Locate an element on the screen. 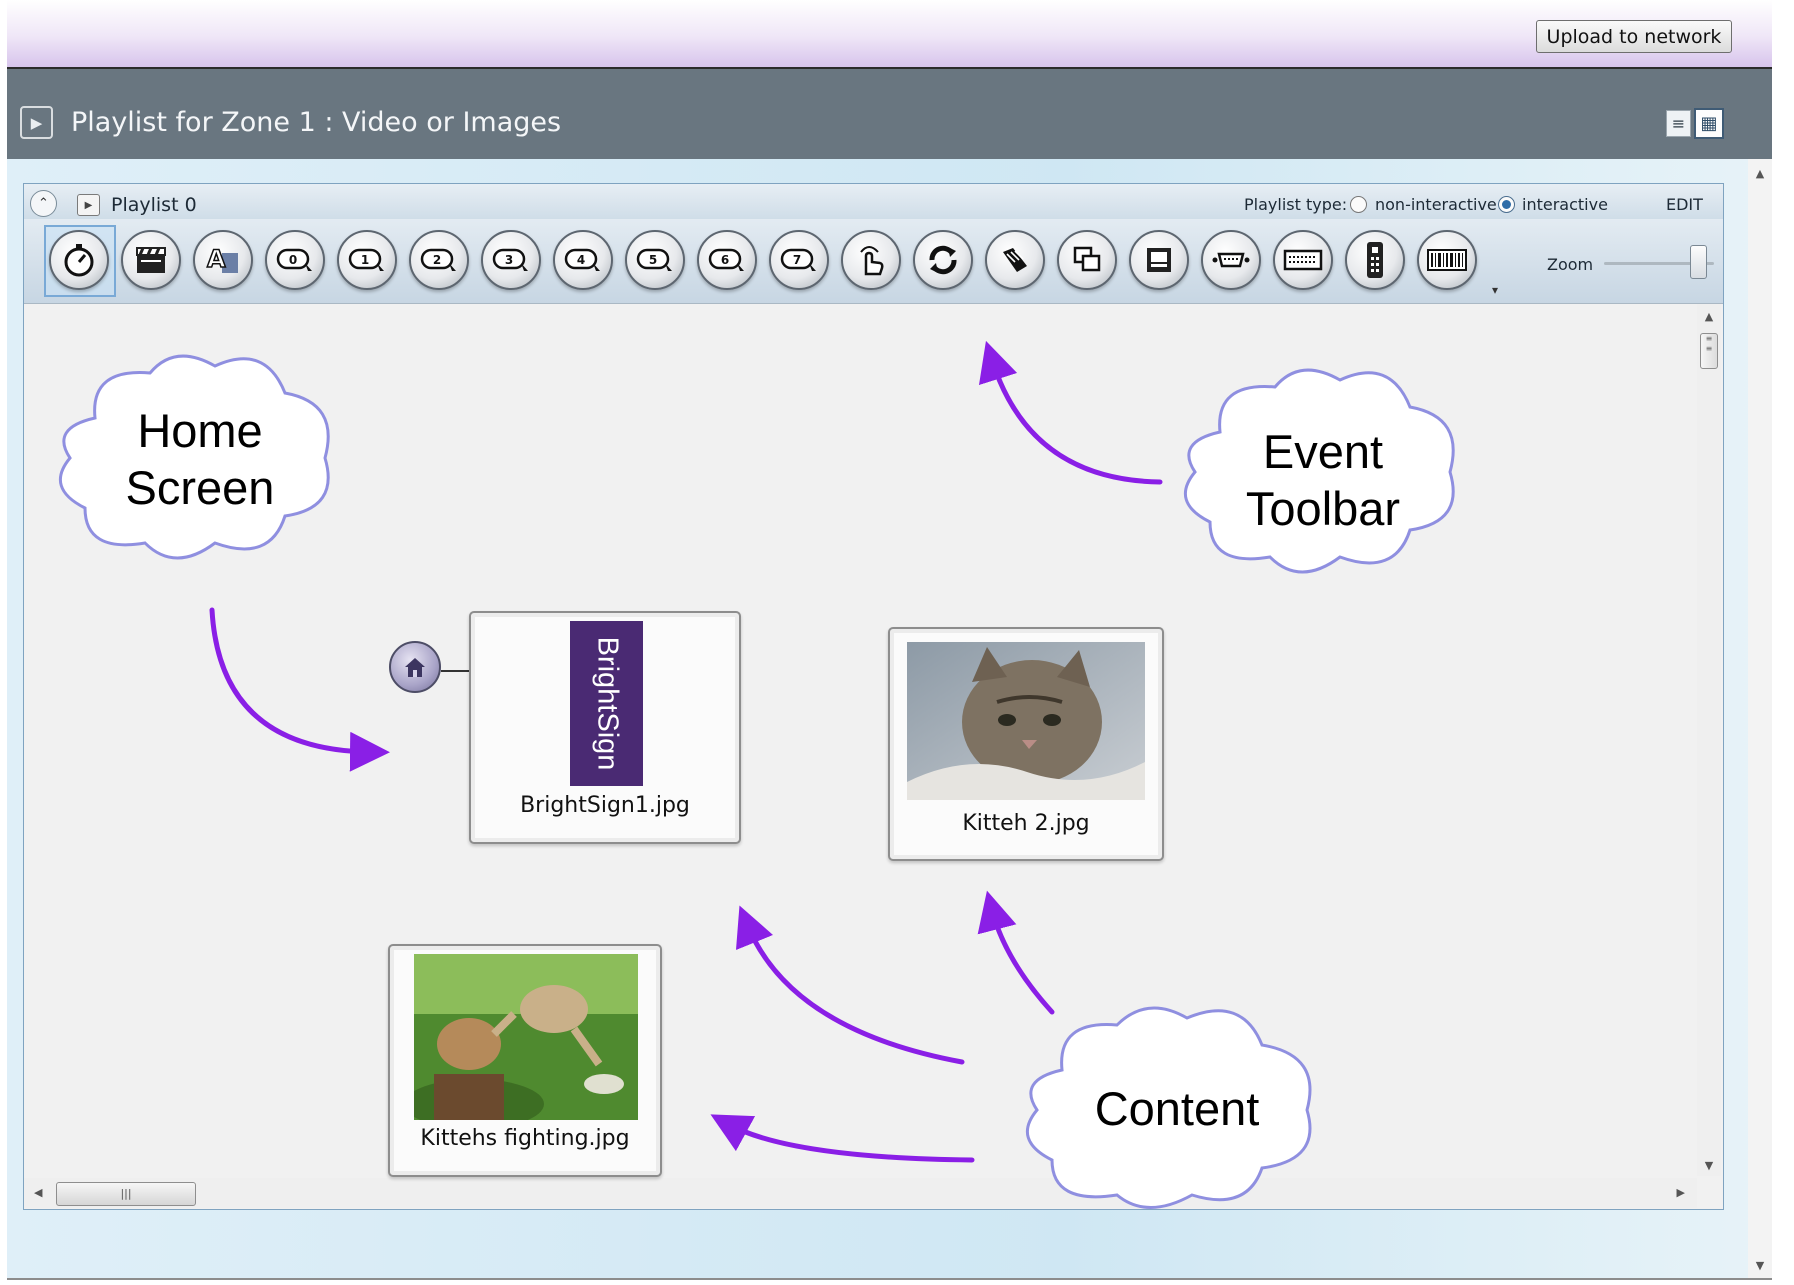 The image size is (1794, 1285). home-screen-arrow is located at coordinates (299, 689).